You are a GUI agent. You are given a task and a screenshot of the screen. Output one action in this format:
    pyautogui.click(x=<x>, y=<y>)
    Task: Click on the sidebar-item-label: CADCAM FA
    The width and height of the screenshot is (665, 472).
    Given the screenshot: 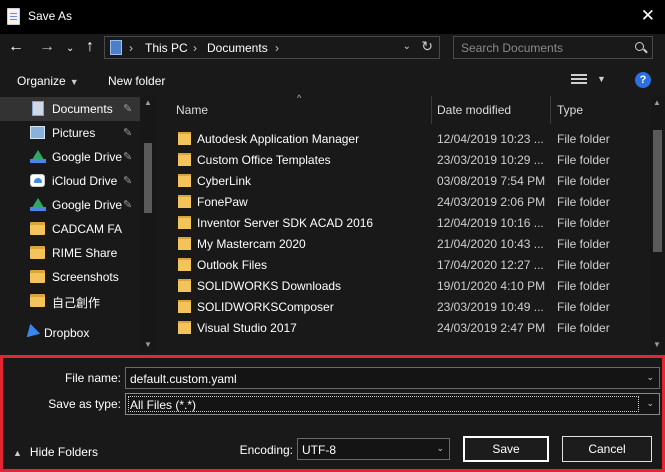 What is the action you would take?
    pyautogui.click(x=87, y=229)
    